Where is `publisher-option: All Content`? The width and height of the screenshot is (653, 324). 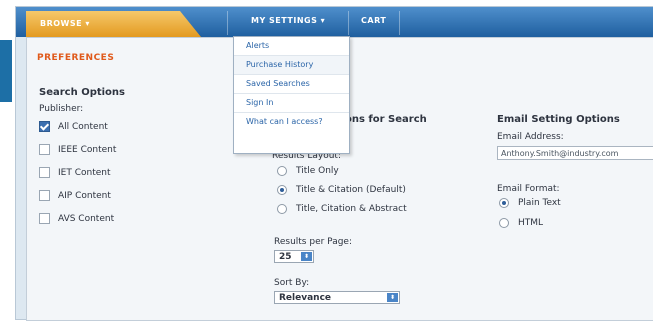 publisher-option: All Content is located at coordinates (73, 126).